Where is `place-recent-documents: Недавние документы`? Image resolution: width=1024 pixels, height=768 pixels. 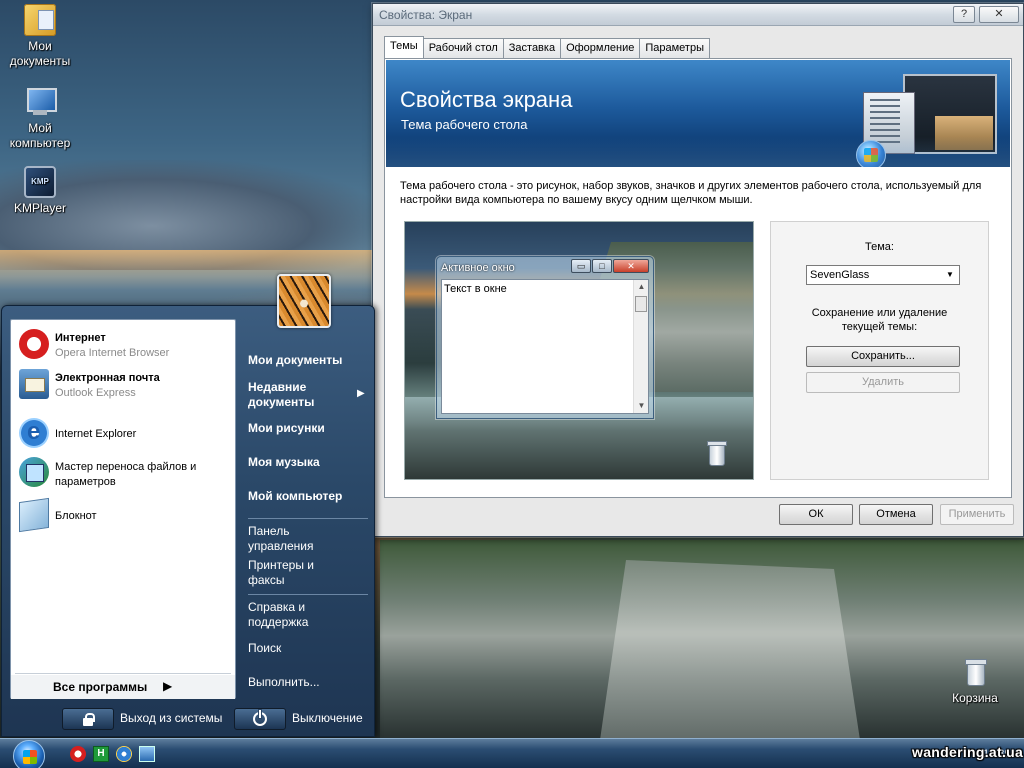 place-recent-documents: Недавние документы is located at coordinates (300, 395).